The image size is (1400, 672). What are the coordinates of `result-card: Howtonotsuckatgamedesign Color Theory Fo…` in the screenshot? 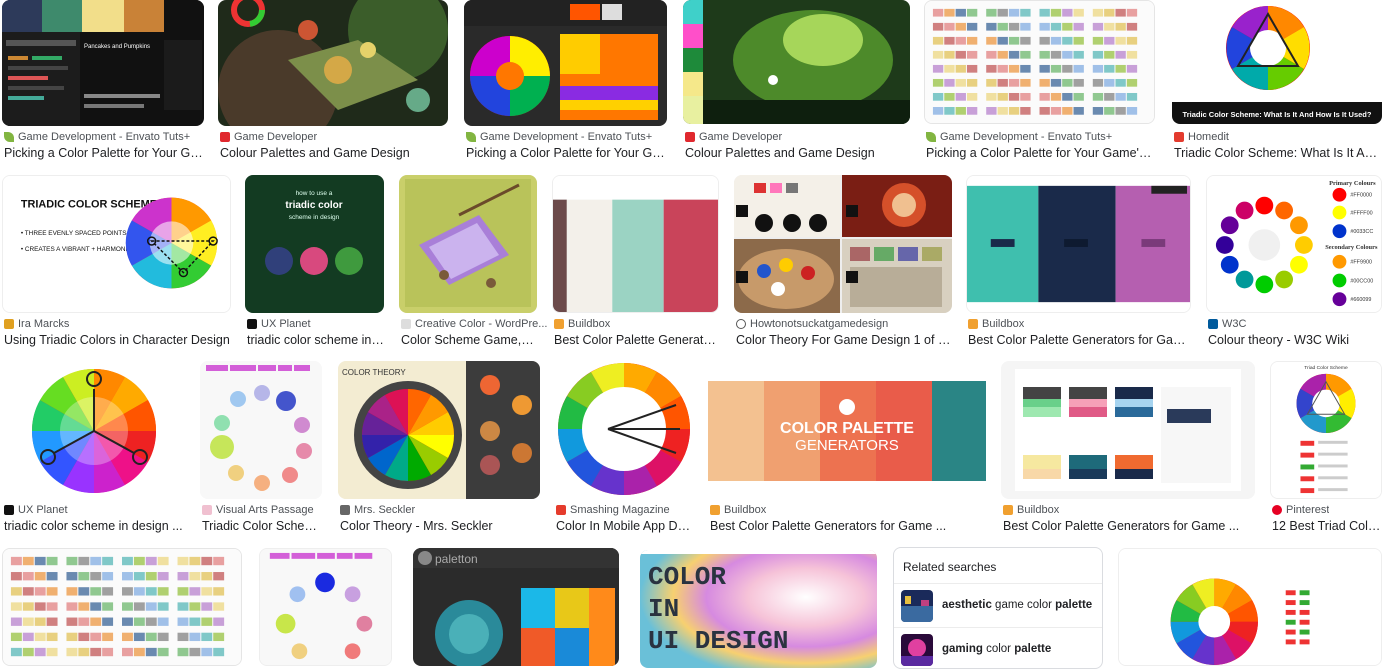 It's located at (843, 263).